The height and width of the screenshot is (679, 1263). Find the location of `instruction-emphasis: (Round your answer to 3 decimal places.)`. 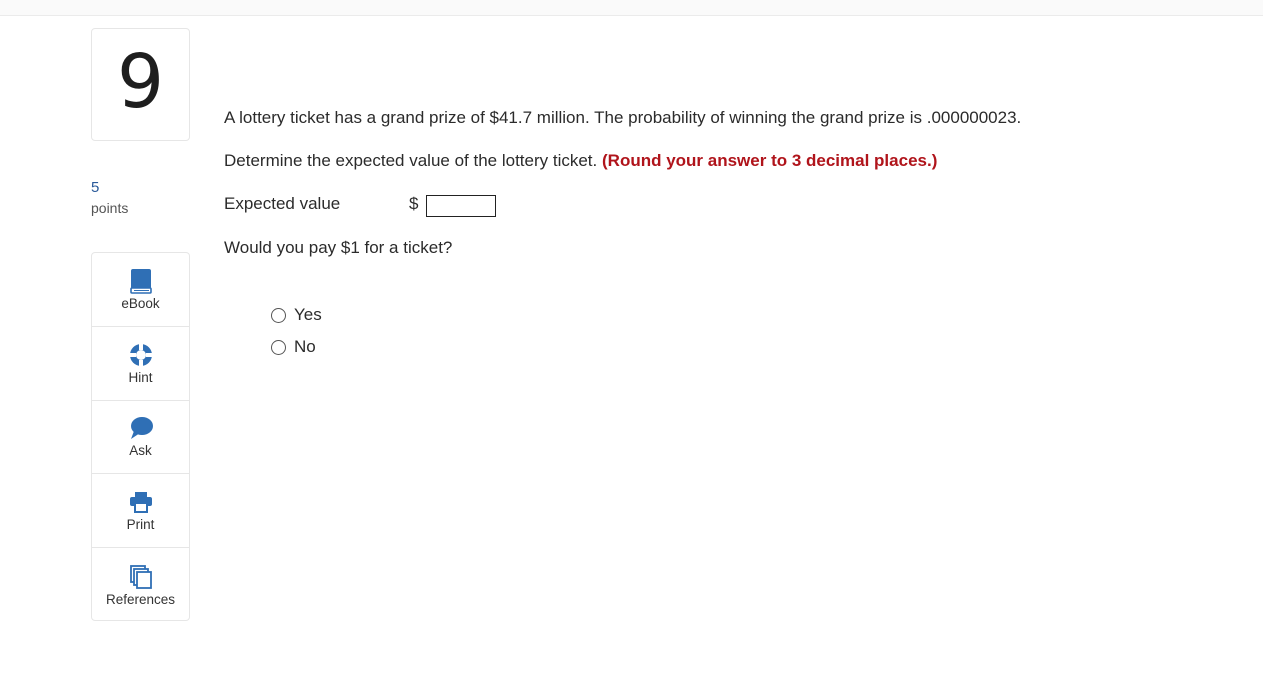

instruction-emphasis: (Round your answer to 3 decimal places.) is located at coordinates (770, 160).